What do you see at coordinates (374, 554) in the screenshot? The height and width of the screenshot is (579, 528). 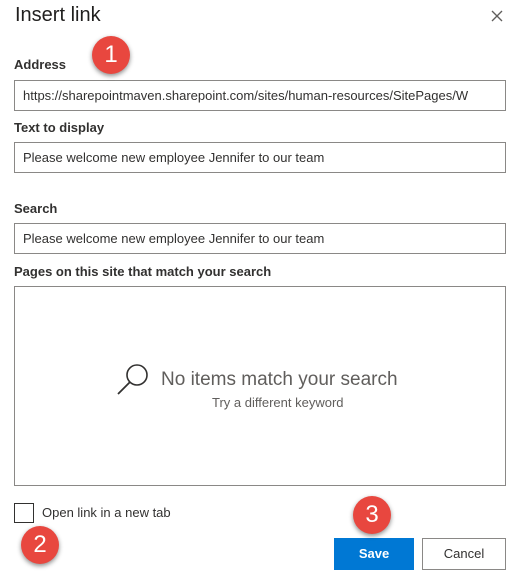 I see `save-button: Save` at bounding box center [374, 554].